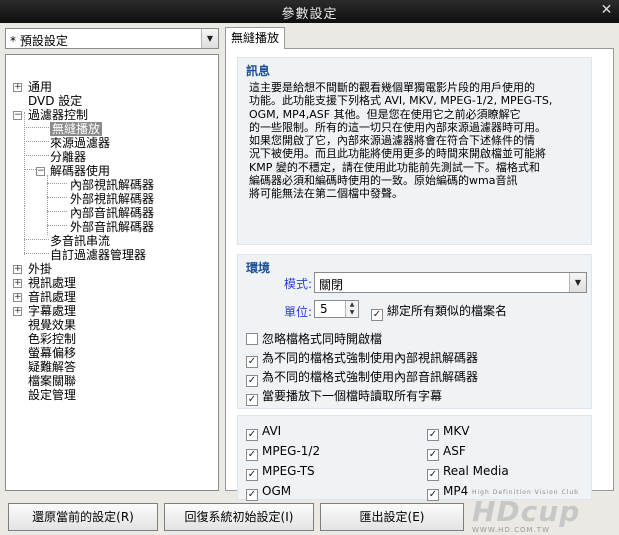  Describe the element at coordinates (40, 269) in the screenshot. I see `tree-item-plugins: 外掛` at that location.